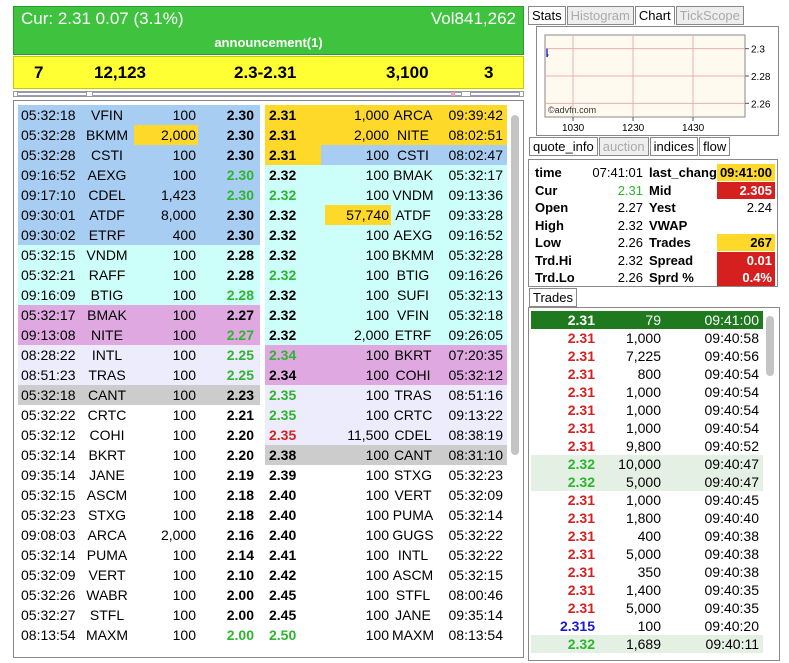 The width and height of the screenshot is (789, 663). I want to click on tab-auction: auction, so click(623, 146).